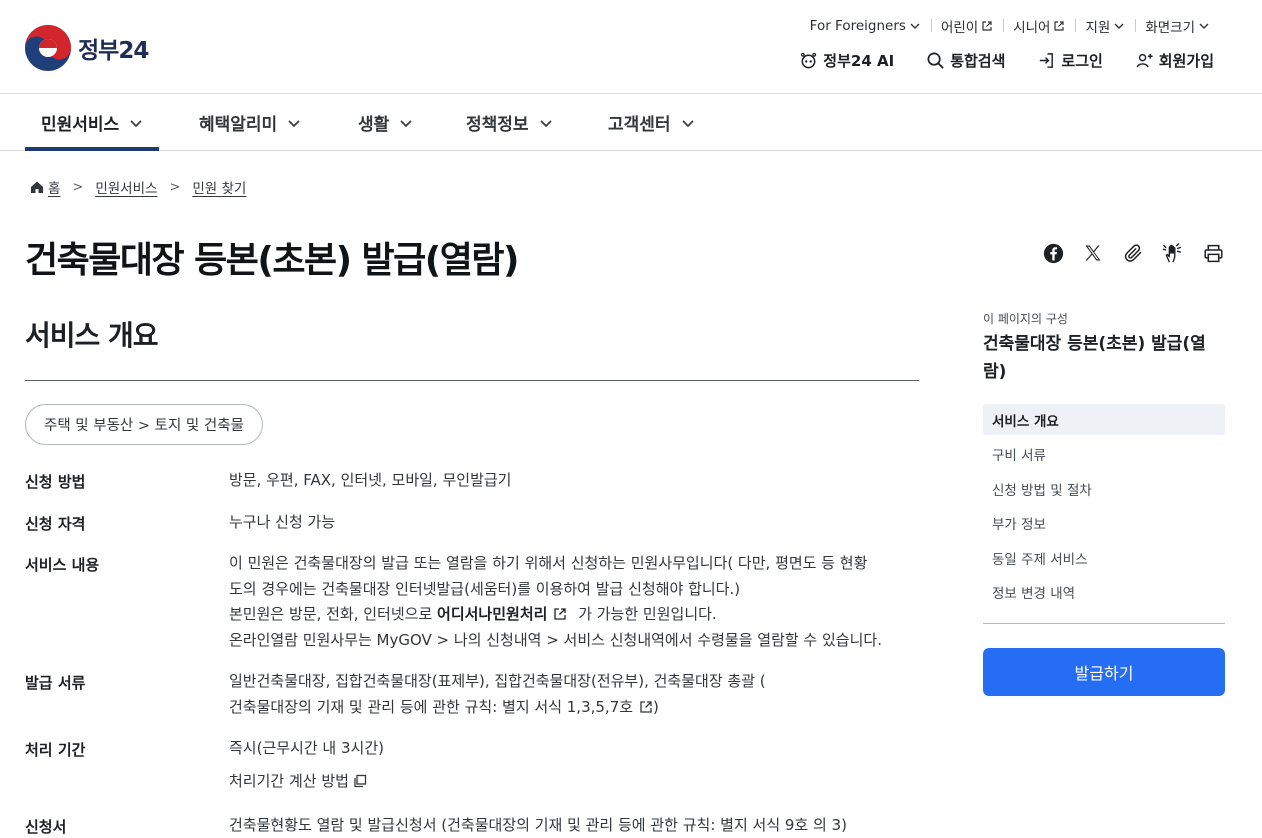  What do you see at coordinates (579, 765) in the screenshot?
I see `period-value: 즉시(근무시간 내 3시간) 처리기간 계산 방법` at bounding box center [579, 765].